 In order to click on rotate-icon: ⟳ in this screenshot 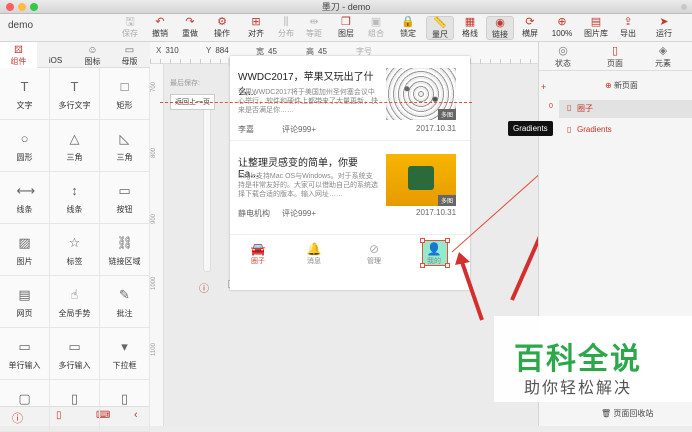, I will do `click(530, 22)`.